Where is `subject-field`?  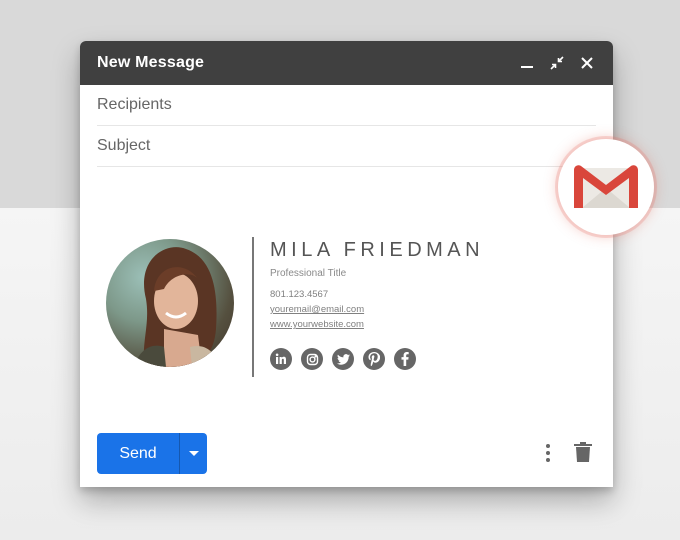 subject-field is located at coordinates (346, 146).